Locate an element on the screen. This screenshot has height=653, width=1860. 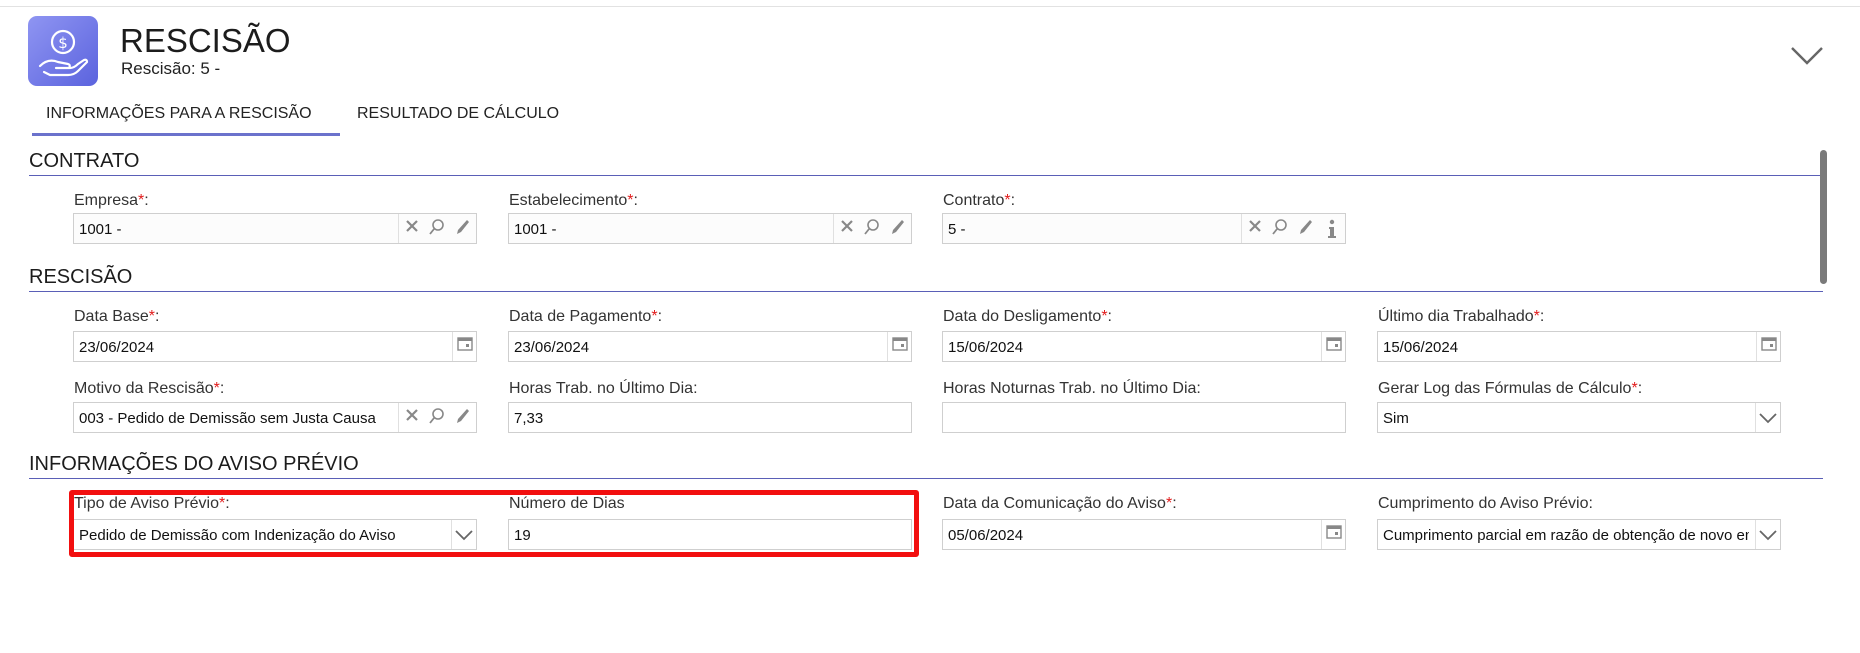
page-subtitle: Rescisão: 5 - is located at coordinates (171, 68).